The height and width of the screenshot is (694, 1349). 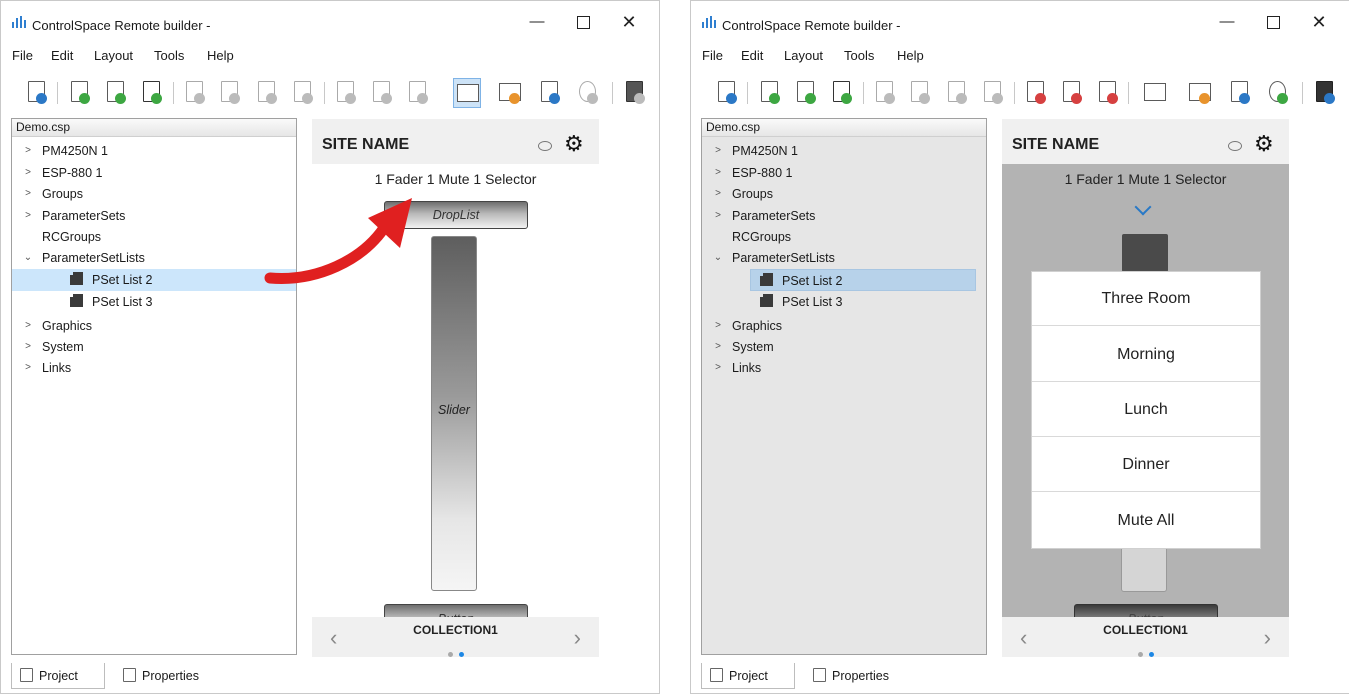 I want to click on tree-item: > System, so click(x=844, y=347).